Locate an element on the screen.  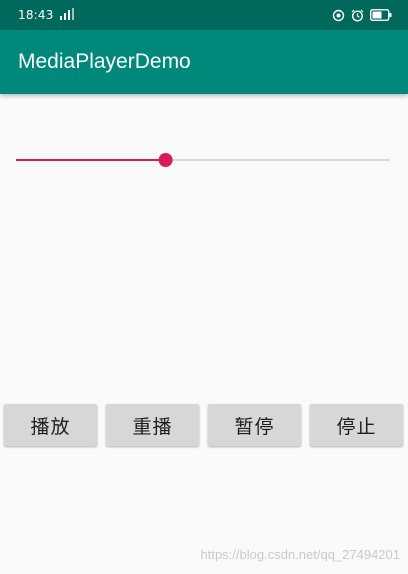
seek-bar-thumb is located at coordinates (165, 160).